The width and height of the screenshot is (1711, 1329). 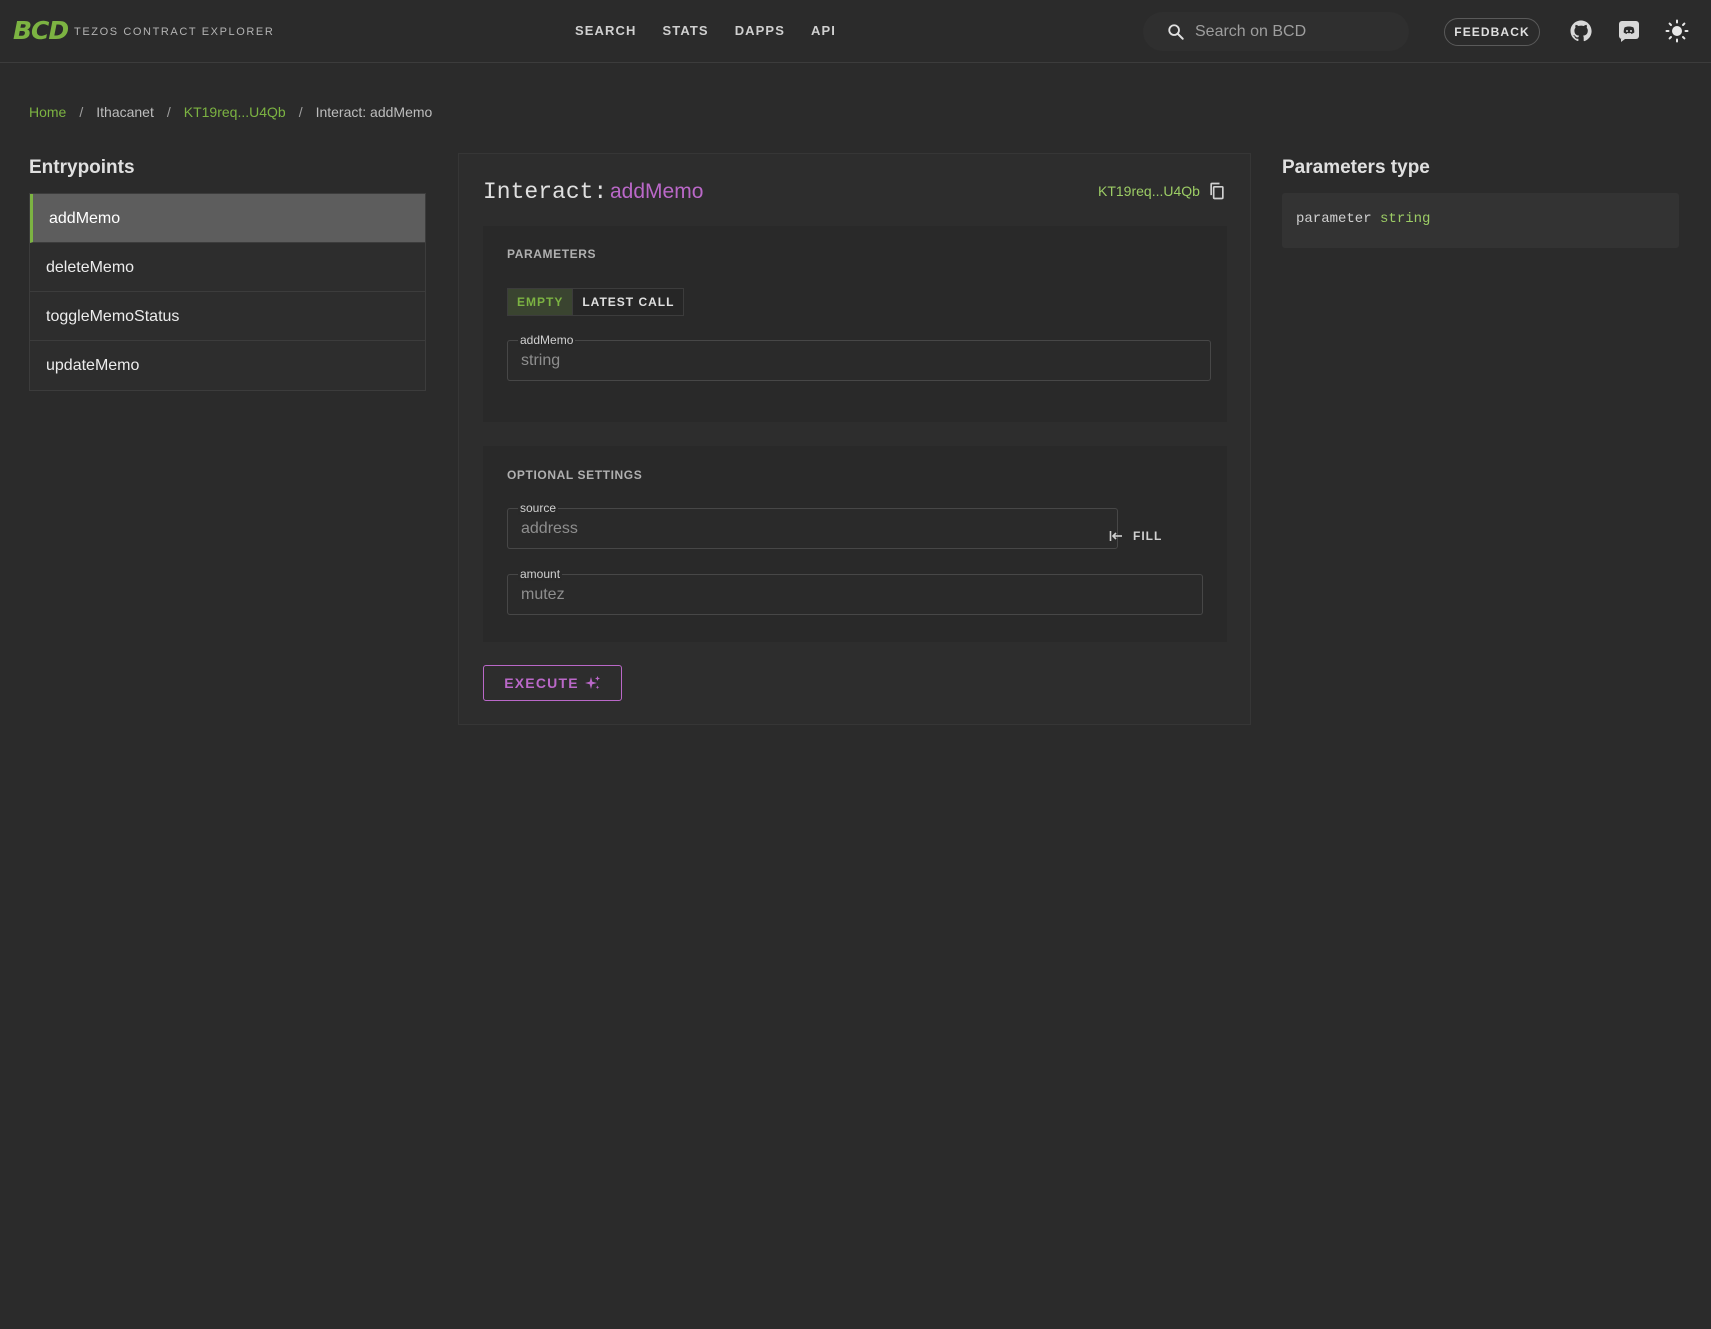 I want to click on entrypoints-title: Entrypoints, so click(x=82, y=167).